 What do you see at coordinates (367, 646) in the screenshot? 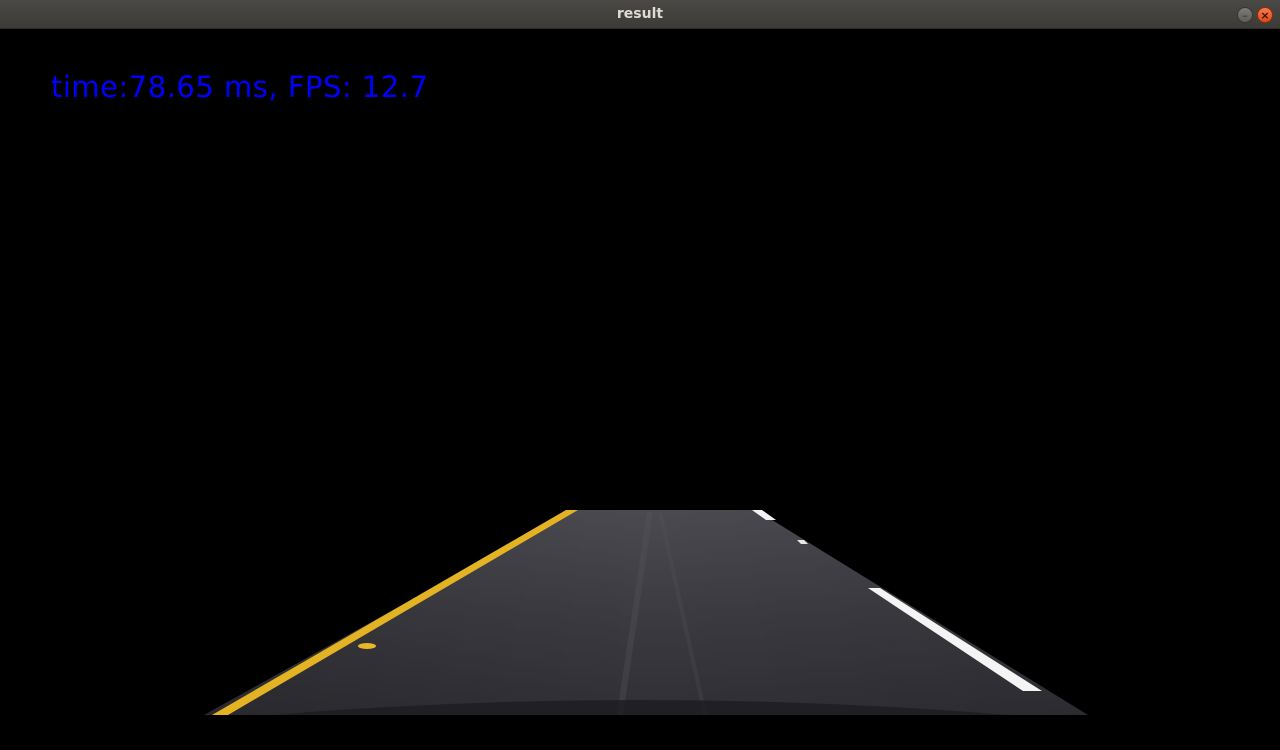
I see `yellow-road-marker` at bounding box center [367, 646].